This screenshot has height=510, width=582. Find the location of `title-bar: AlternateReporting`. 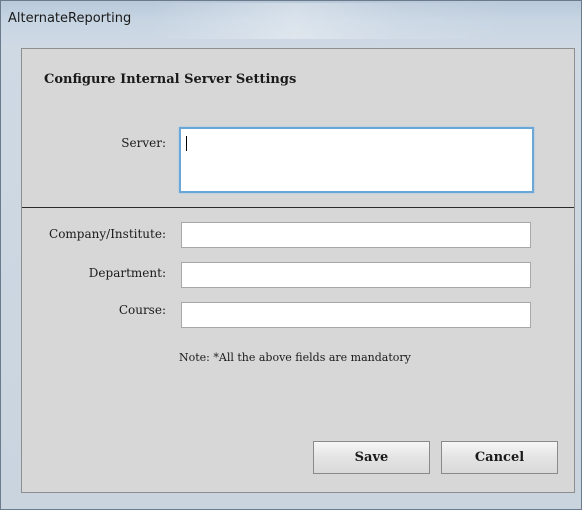

title-bar: AlternateReporting is located at coordinates (291, 21).